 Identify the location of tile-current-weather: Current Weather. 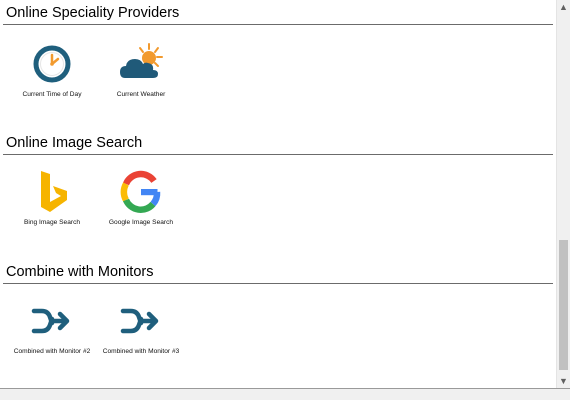
(141, 69).